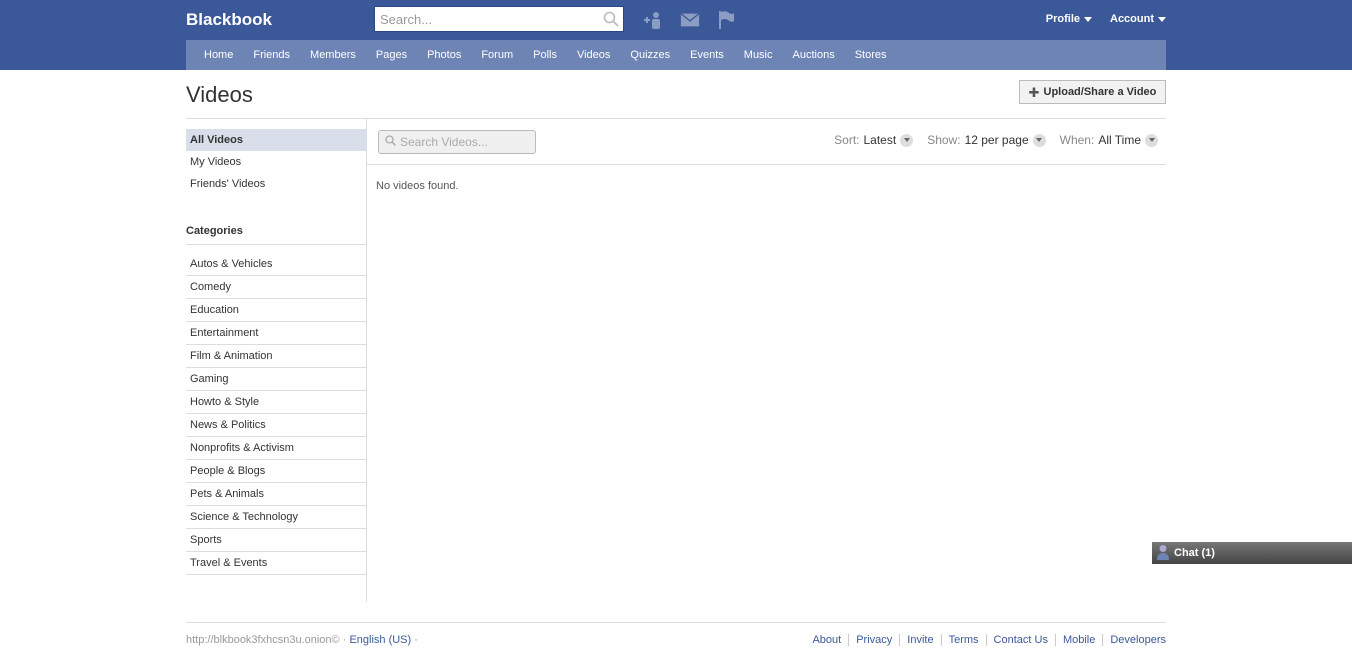  Describe the element at coordinates (276, 563) in the screenshot. I see `category-item: Travel & Events` at that location.